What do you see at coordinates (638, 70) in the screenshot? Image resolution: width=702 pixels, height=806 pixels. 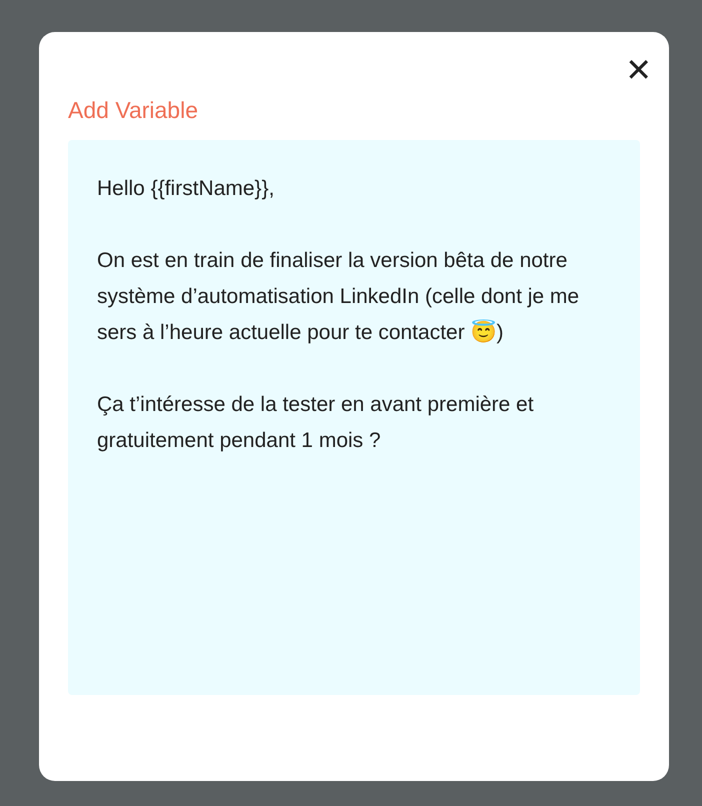 I see `close-button: ✕` at bounding box center [638, 70].